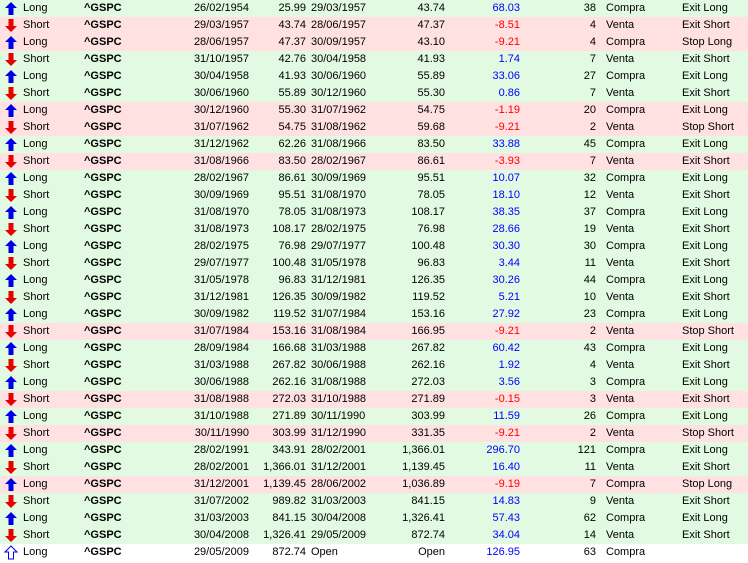 The width and height of the screenshot is (748, 563). Describe the element at coordinates (589, 229) in the screenshot. I see `bars-held: 19` at that location.